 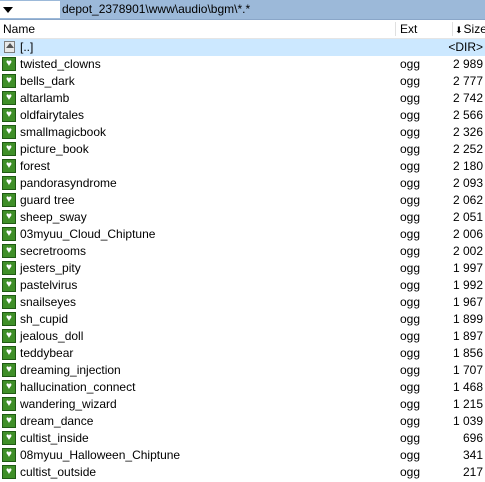 What do you see at coordinates (242, 47) in the screenshot?
I see `parent-dir-row: [..] <DIR>` at bounding box center [242, 47].